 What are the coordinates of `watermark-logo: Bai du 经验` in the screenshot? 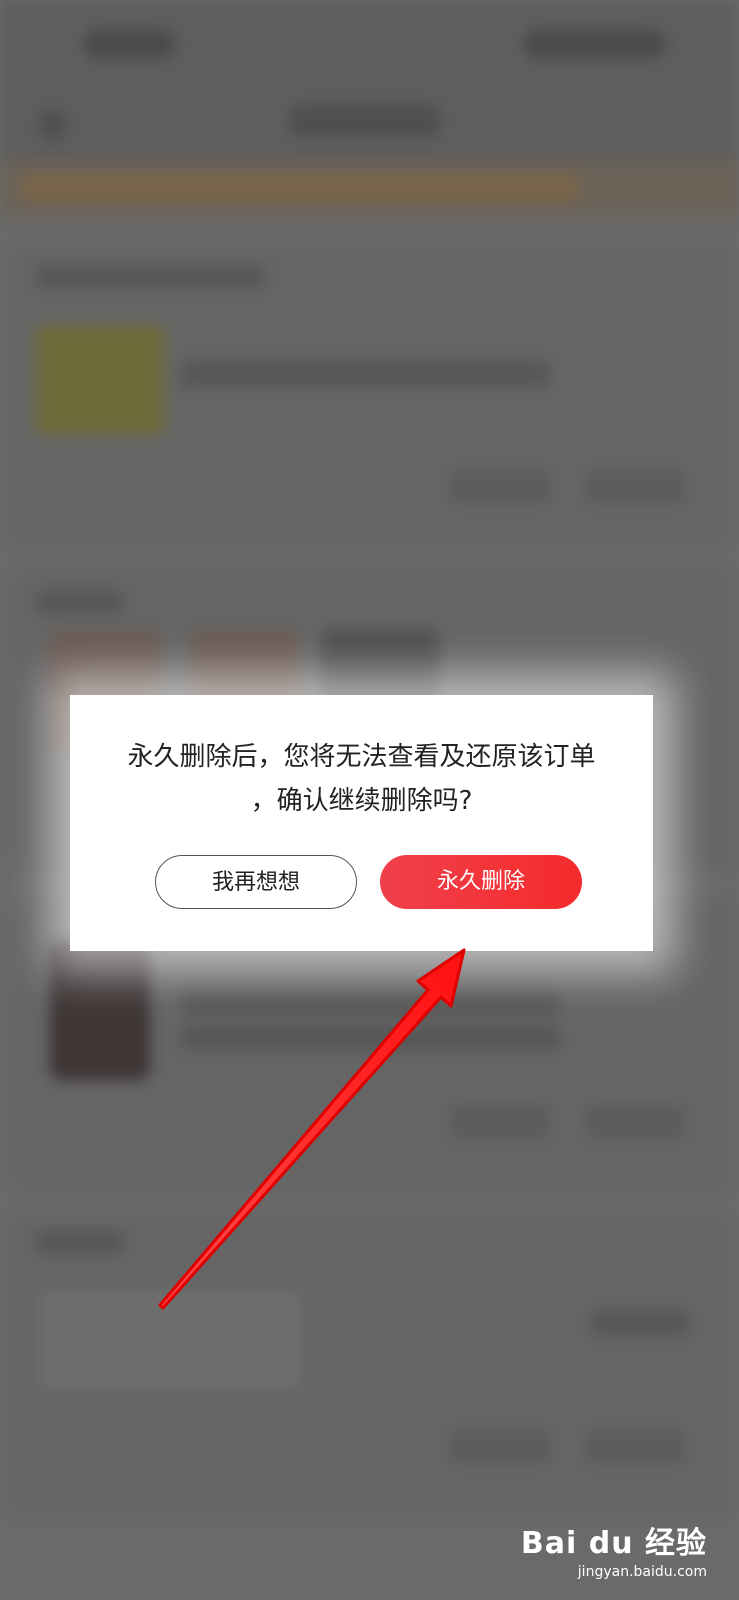 It's located at (613, 1543).